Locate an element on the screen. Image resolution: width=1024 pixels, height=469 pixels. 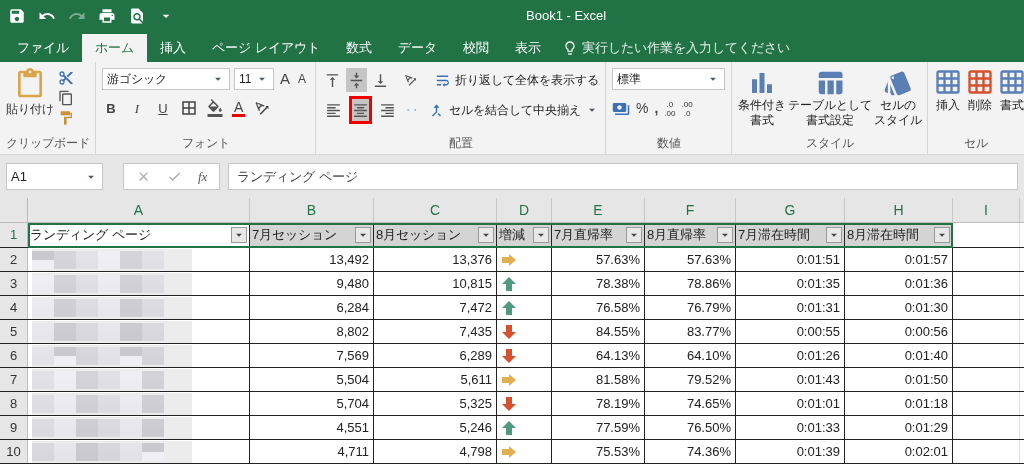
comma-button: , is located at coordinates (656, 108).